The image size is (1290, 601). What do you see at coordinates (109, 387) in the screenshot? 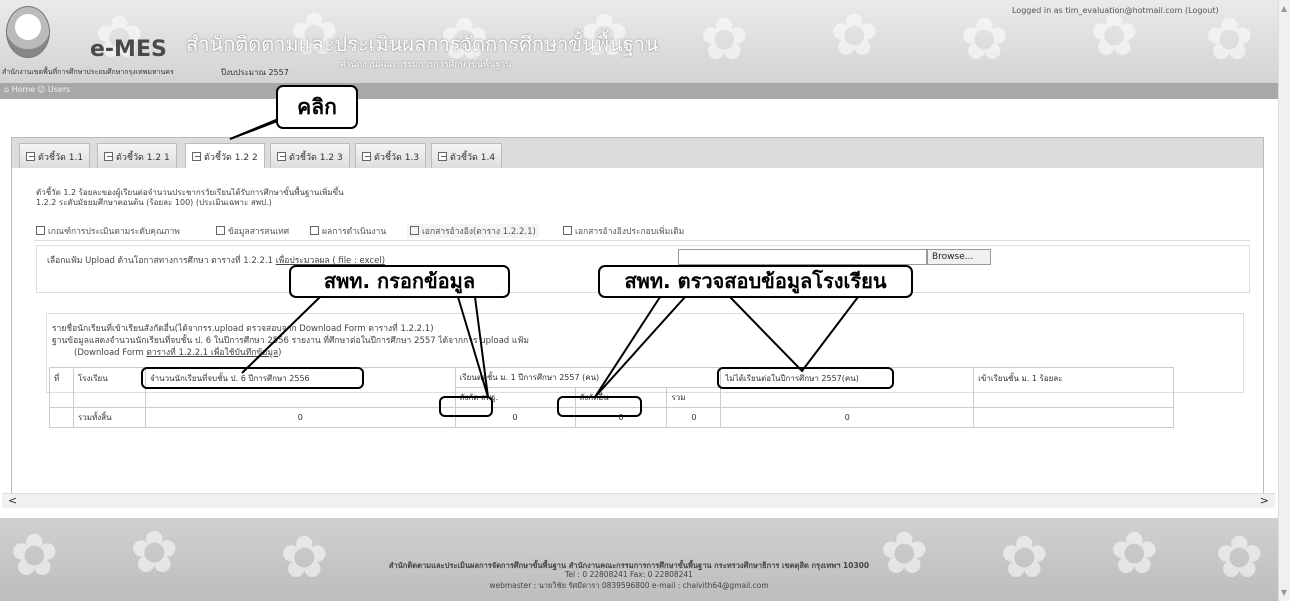
I see `col-header-school: โรงเรียน` at bounding box center [109, 387].